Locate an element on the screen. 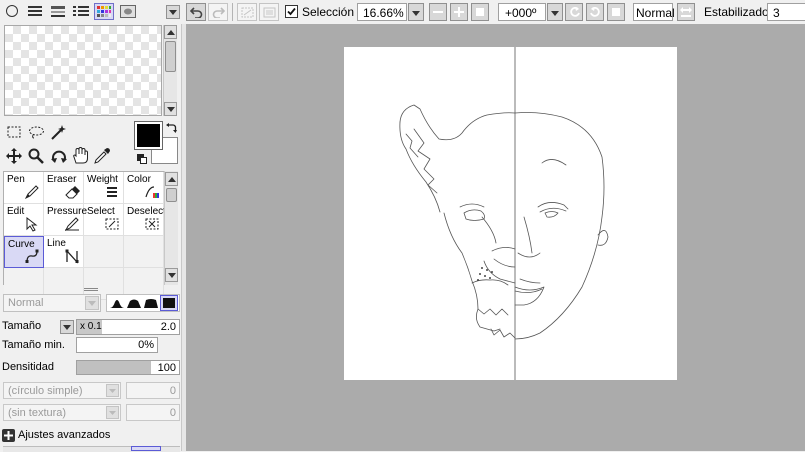 The image size is (805, 452). brush-shape-dropdown is located at coordinates (112, 390).